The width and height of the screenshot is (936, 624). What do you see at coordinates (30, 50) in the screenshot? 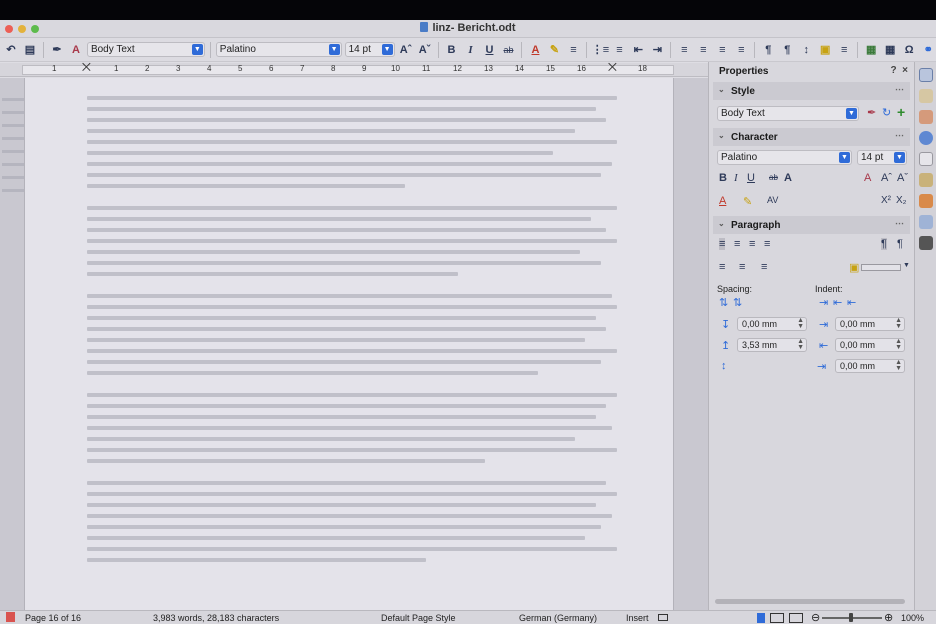
I see `paste-icon: ▤` at bounding box center [30, 50].